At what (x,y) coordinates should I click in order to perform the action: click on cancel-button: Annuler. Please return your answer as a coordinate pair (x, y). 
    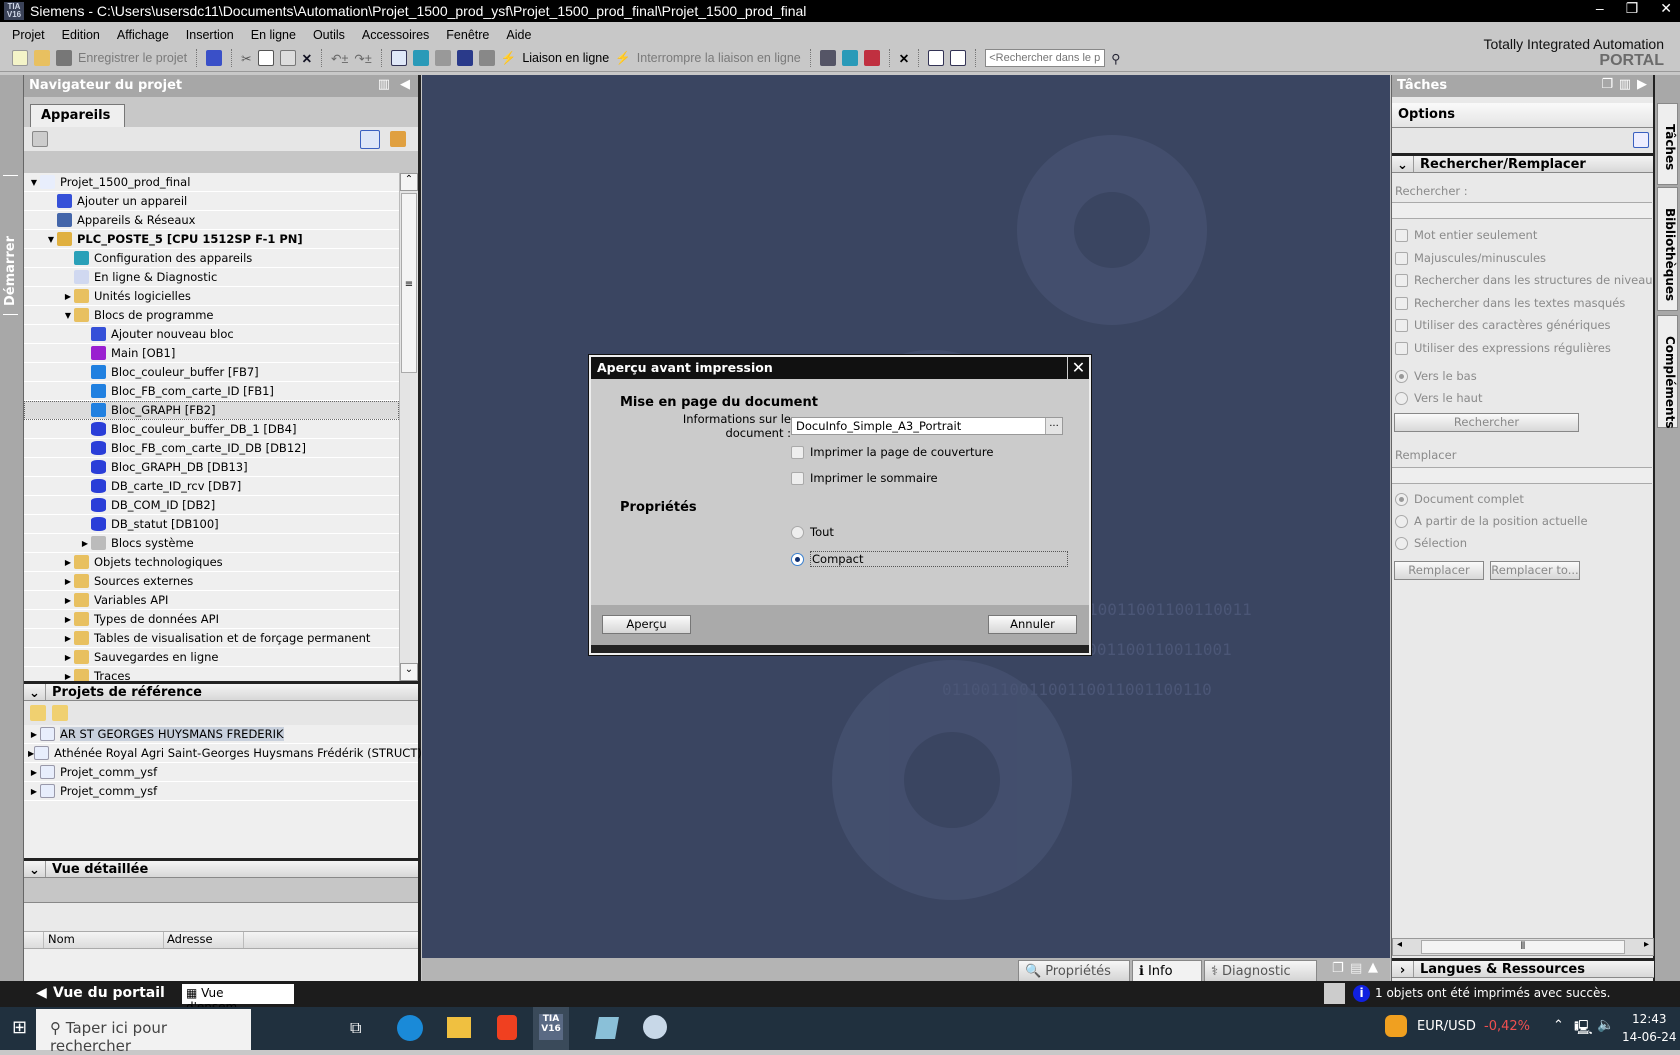
    Looking at the image, I should click on (1032, 624).